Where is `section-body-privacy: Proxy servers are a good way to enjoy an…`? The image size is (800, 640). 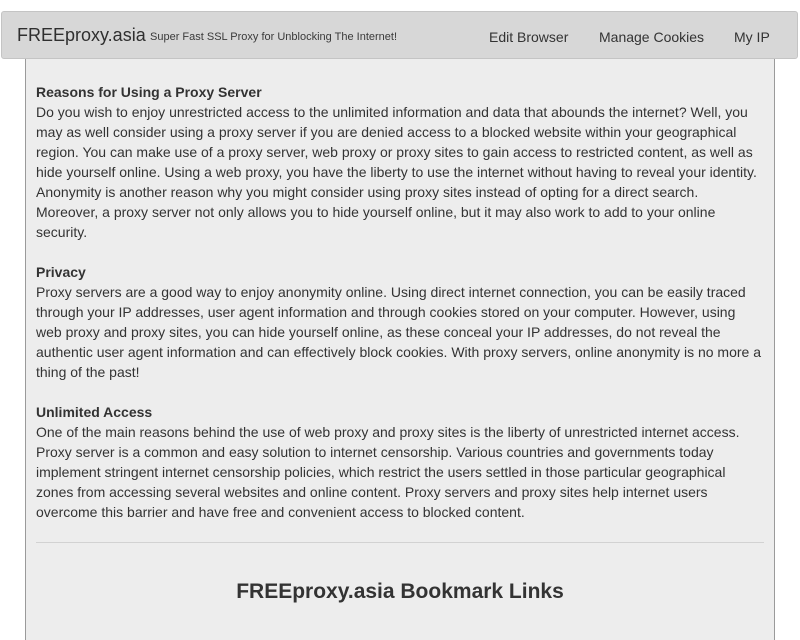 section-body-privacy: Proxy servers are a good way to enjoy an… is located at coordinates (398, 332).